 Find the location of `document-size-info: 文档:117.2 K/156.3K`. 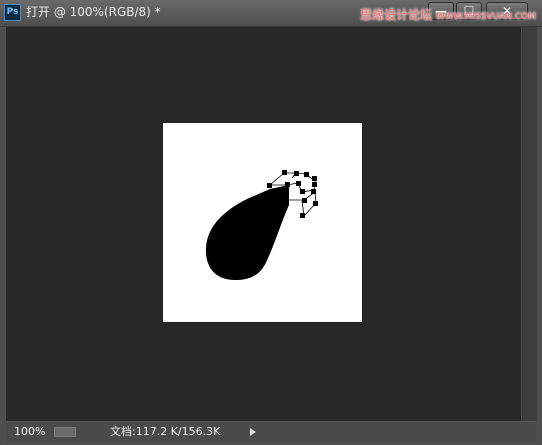

document-size-info: 文档:117.2 K/156.3K is located at coordinates (165, 431).